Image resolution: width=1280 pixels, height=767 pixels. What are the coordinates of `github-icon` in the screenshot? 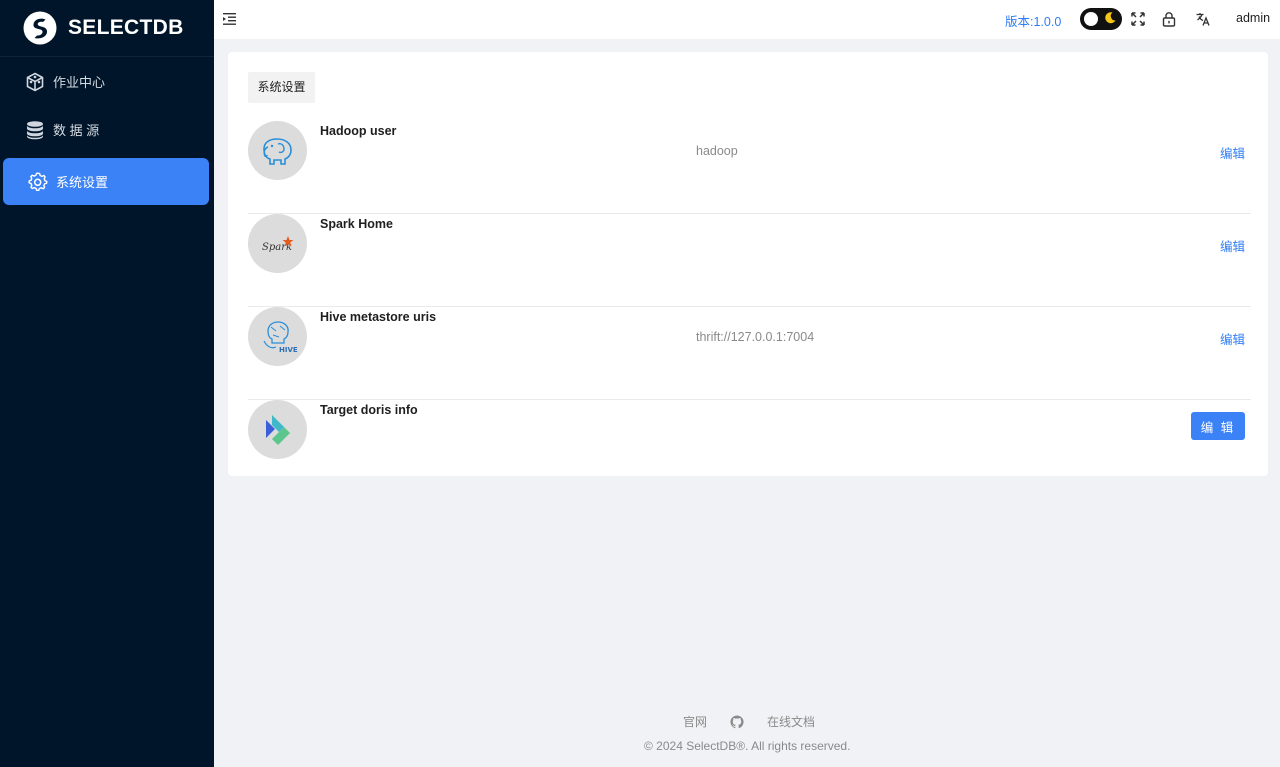 It's located at (737, 721).